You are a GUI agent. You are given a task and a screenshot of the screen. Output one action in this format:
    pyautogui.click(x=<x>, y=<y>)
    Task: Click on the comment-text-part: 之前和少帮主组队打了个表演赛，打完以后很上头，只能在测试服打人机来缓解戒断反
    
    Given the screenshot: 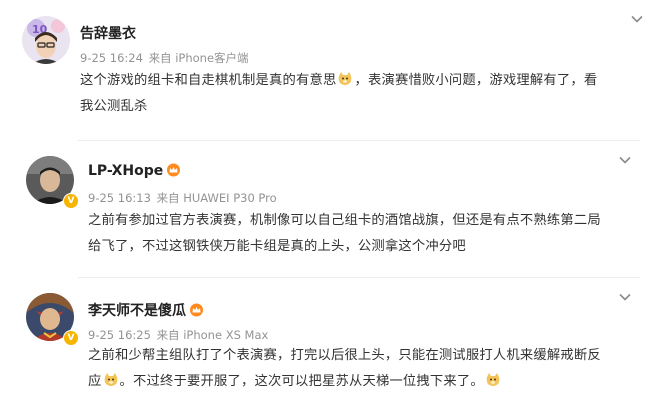 What is the action you would take?
    pyautogui.click(x=344, y=355)
    